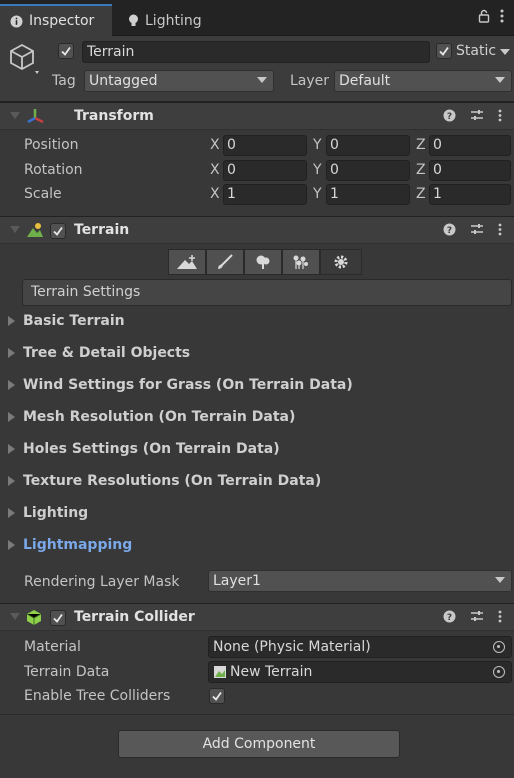 This screenshot has width=514, height=778. I want to click on material-label: Material, so click(52, 647).